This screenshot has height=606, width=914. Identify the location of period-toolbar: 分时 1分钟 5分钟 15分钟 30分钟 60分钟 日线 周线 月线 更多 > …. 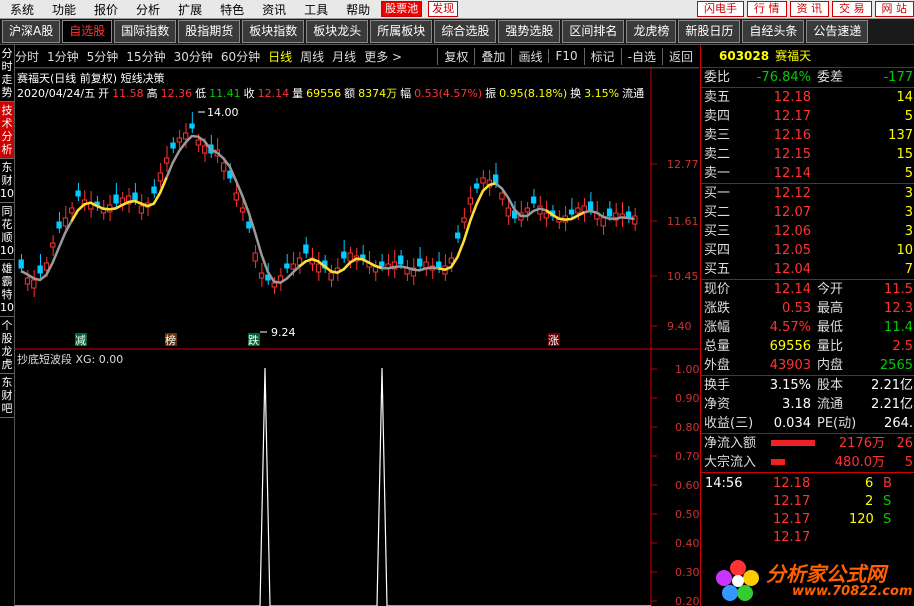
(357, 56).